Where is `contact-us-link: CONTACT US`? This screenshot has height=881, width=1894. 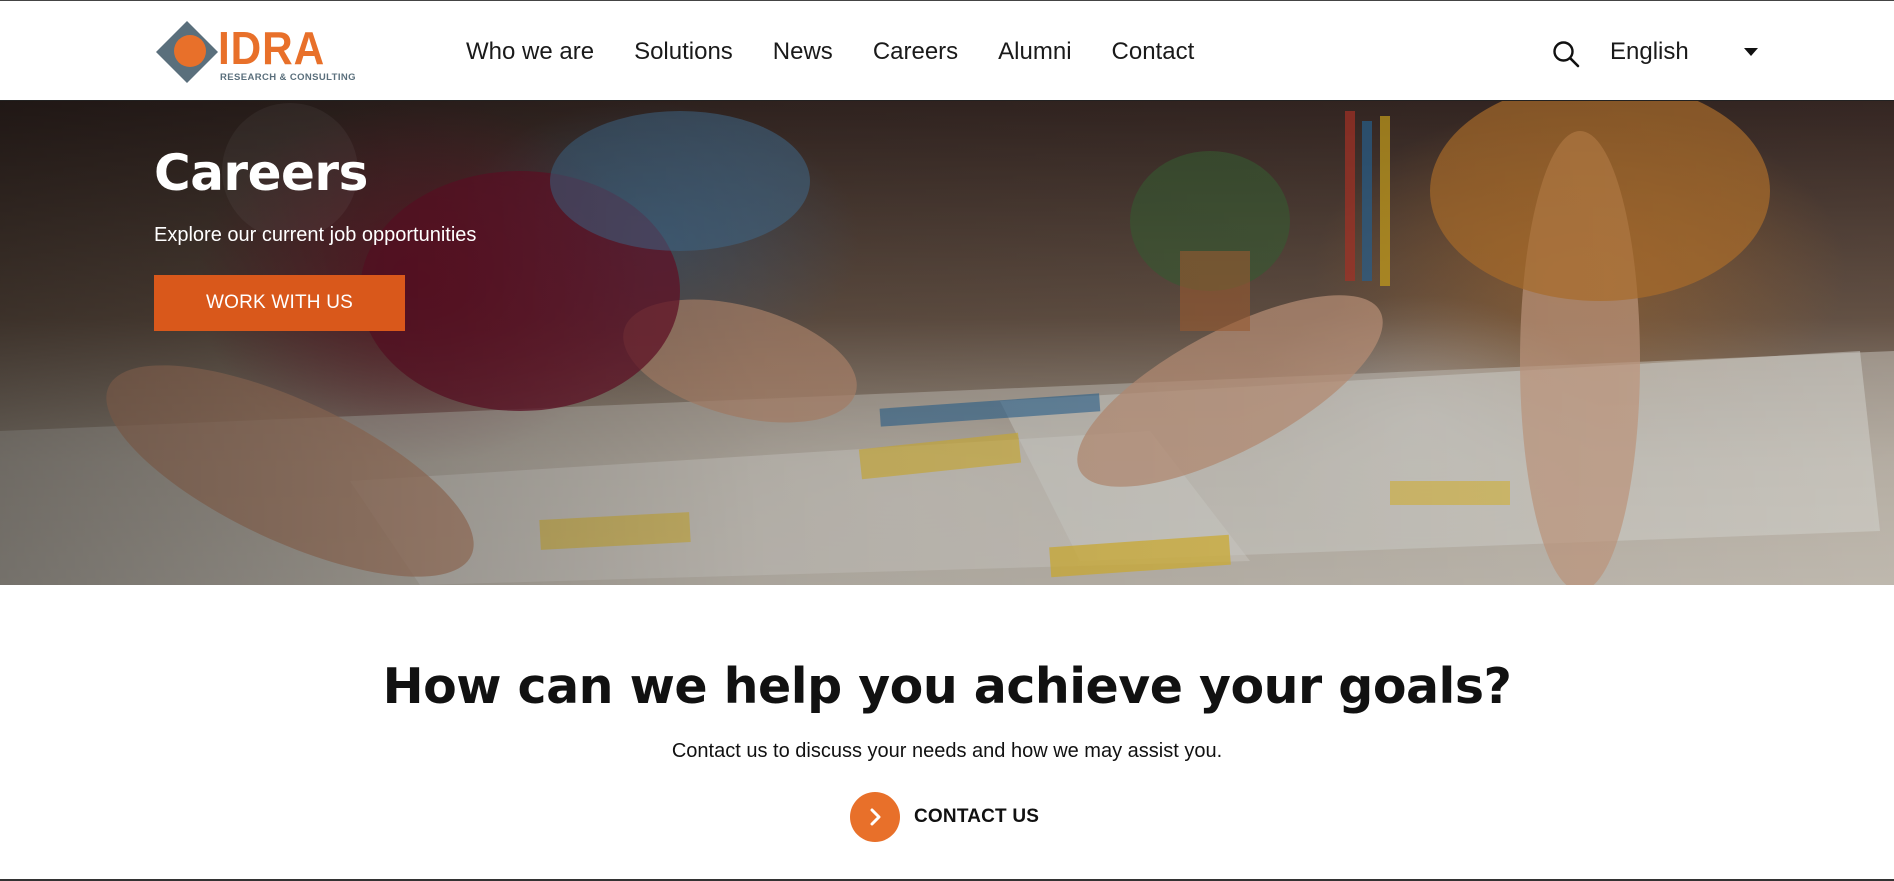 contact-us-link: CONTACT US is located at coordinates (944, 817).